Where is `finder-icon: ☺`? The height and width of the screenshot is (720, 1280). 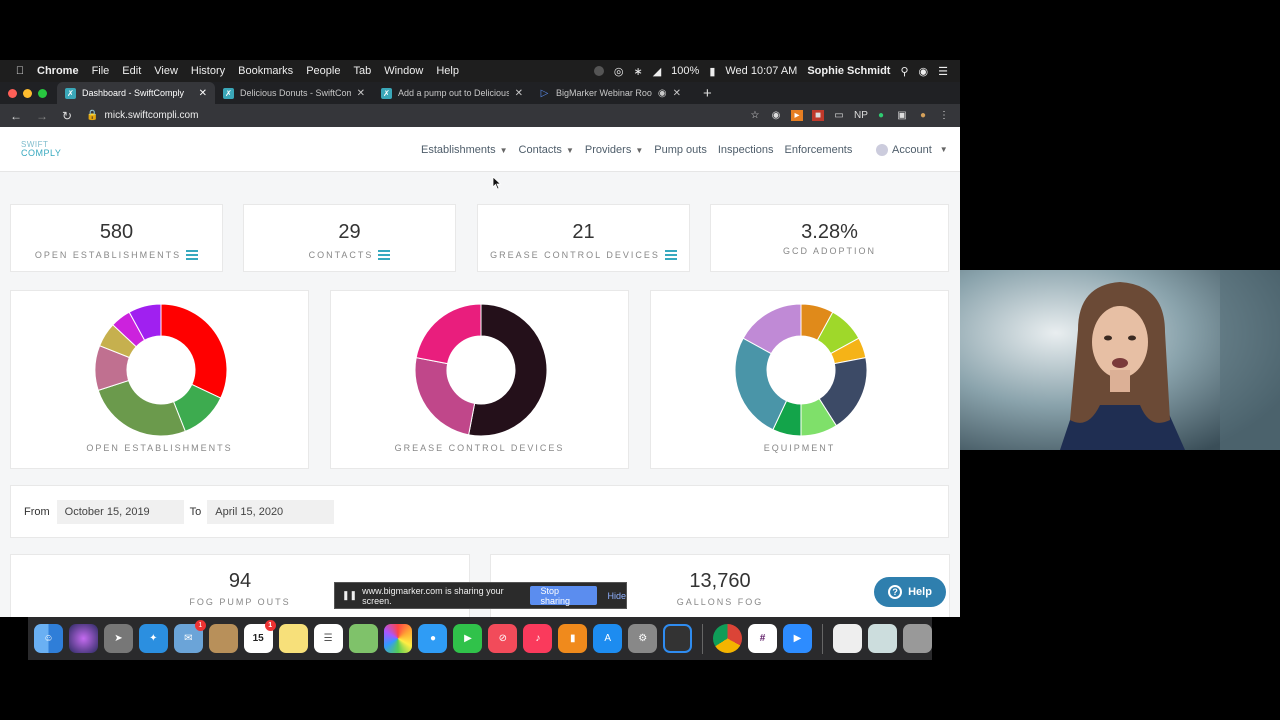 finder-icon: ☺ is located at coordinates (48, 638).